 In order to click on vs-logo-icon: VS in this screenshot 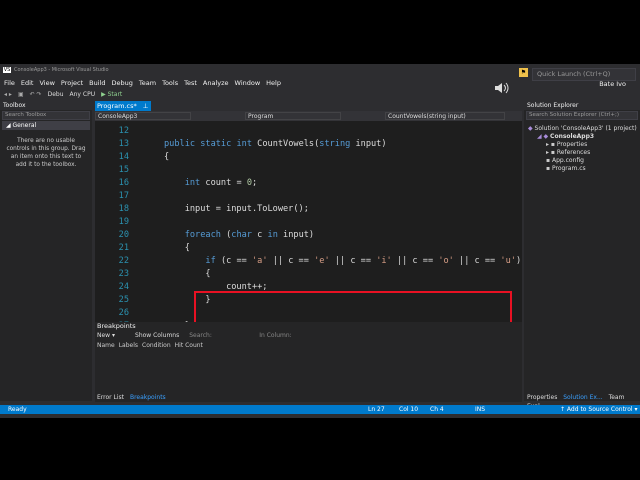, I will do `click(7, 70)`.